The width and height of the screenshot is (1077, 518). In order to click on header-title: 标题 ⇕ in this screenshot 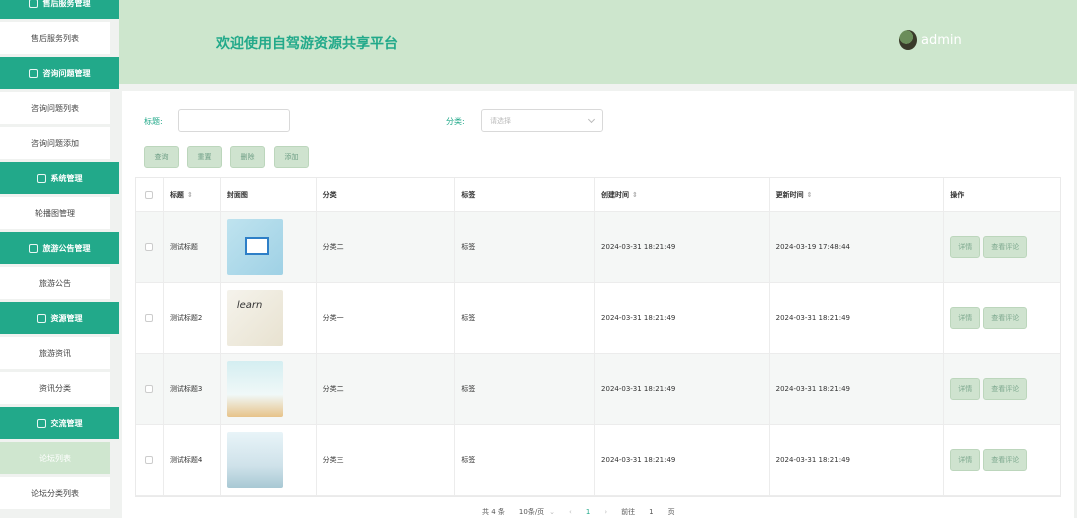, I will do `click(192, 194)`.